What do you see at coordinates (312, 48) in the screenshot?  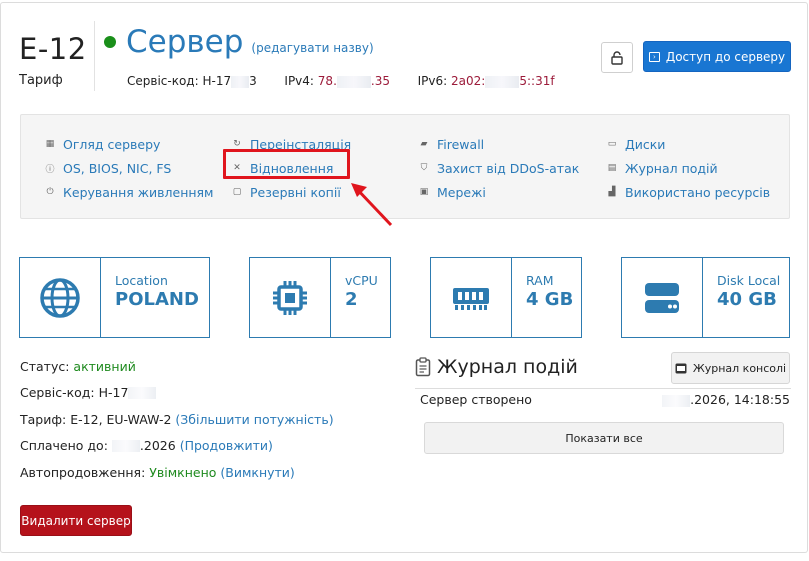 I see `rename-link: (редагувати назву)` at bounding box center [312, 48].